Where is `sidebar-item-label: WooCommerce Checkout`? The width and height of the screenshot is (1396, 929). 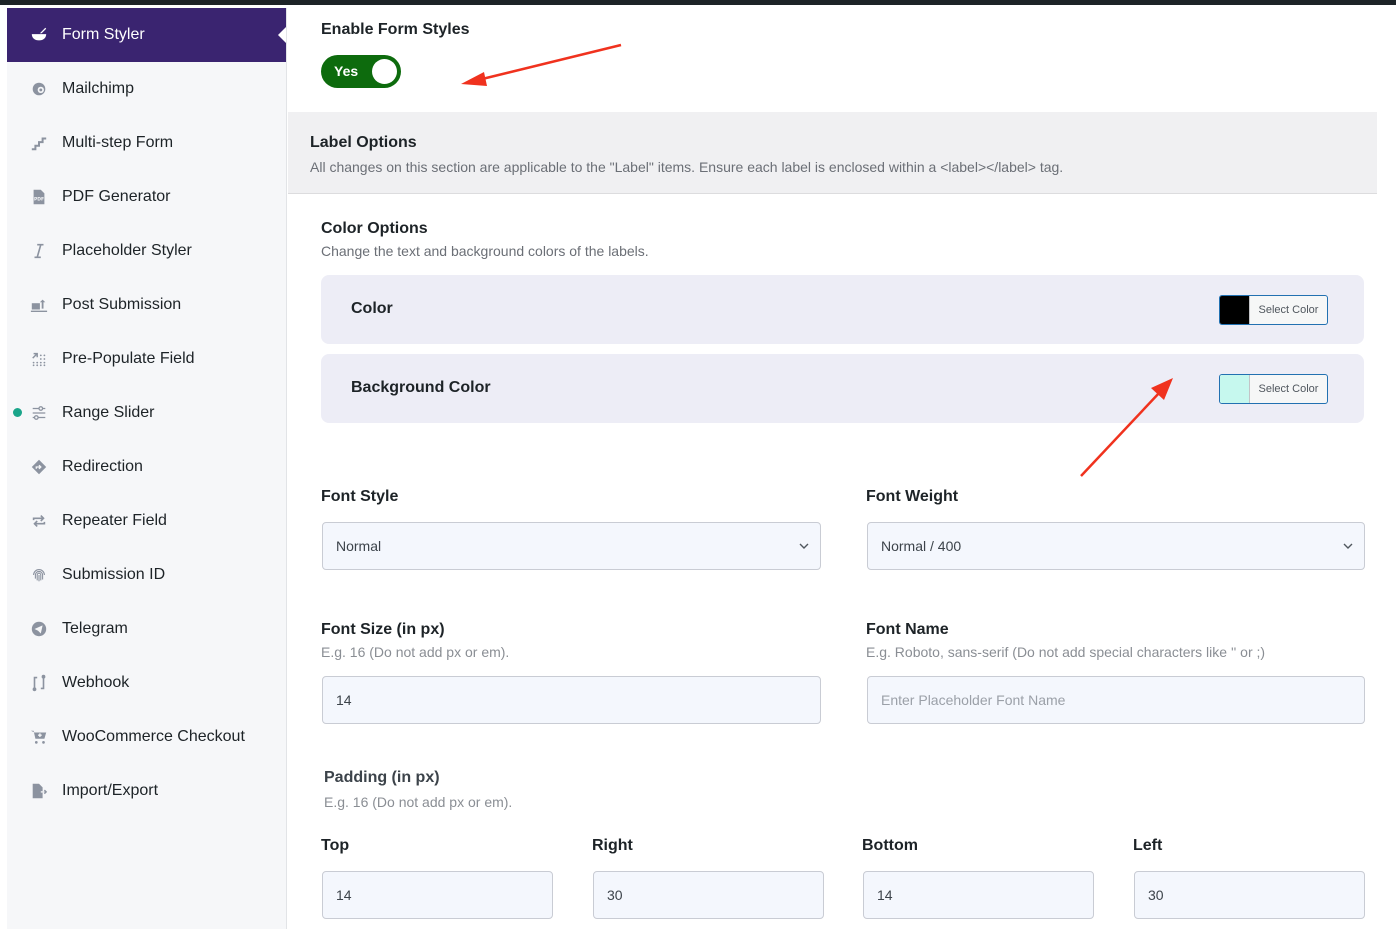
sidebar-item-label: WooCommerce Checkout is located at coordinates (153, 736).